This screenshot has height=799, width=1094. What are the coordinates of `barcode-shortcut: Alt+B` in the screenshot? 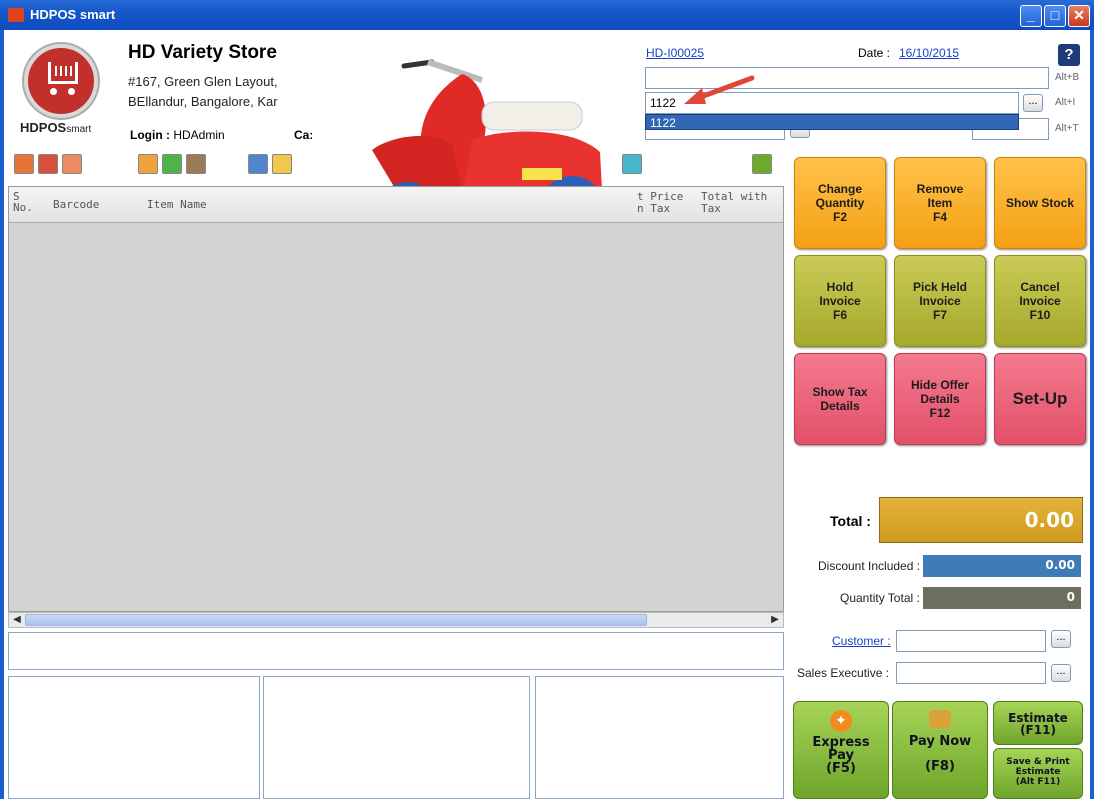 It's located at (1067, 77).